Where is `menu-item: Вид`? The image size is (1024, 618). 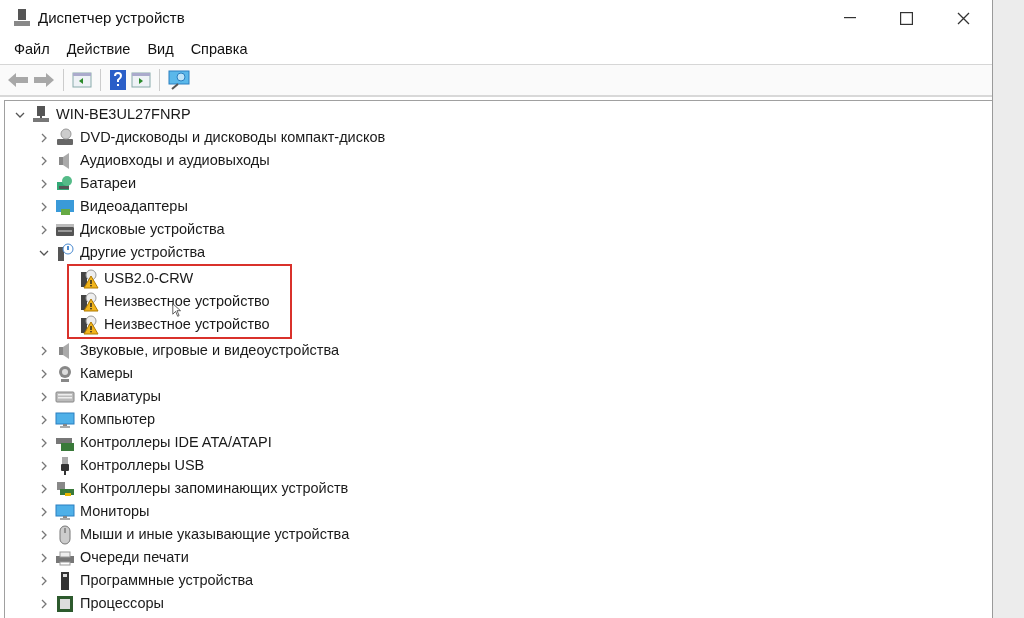 menu-item: Вид is located at coordinates (160, 50).